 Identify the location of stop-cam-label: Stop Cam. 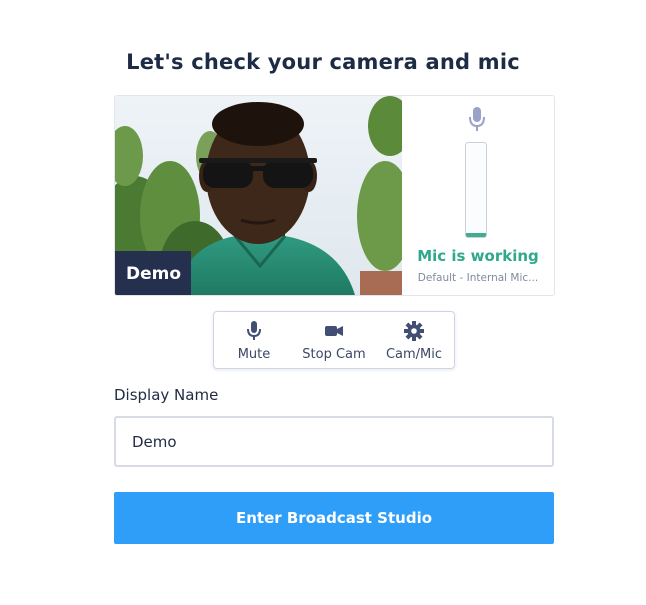
(334, 354).